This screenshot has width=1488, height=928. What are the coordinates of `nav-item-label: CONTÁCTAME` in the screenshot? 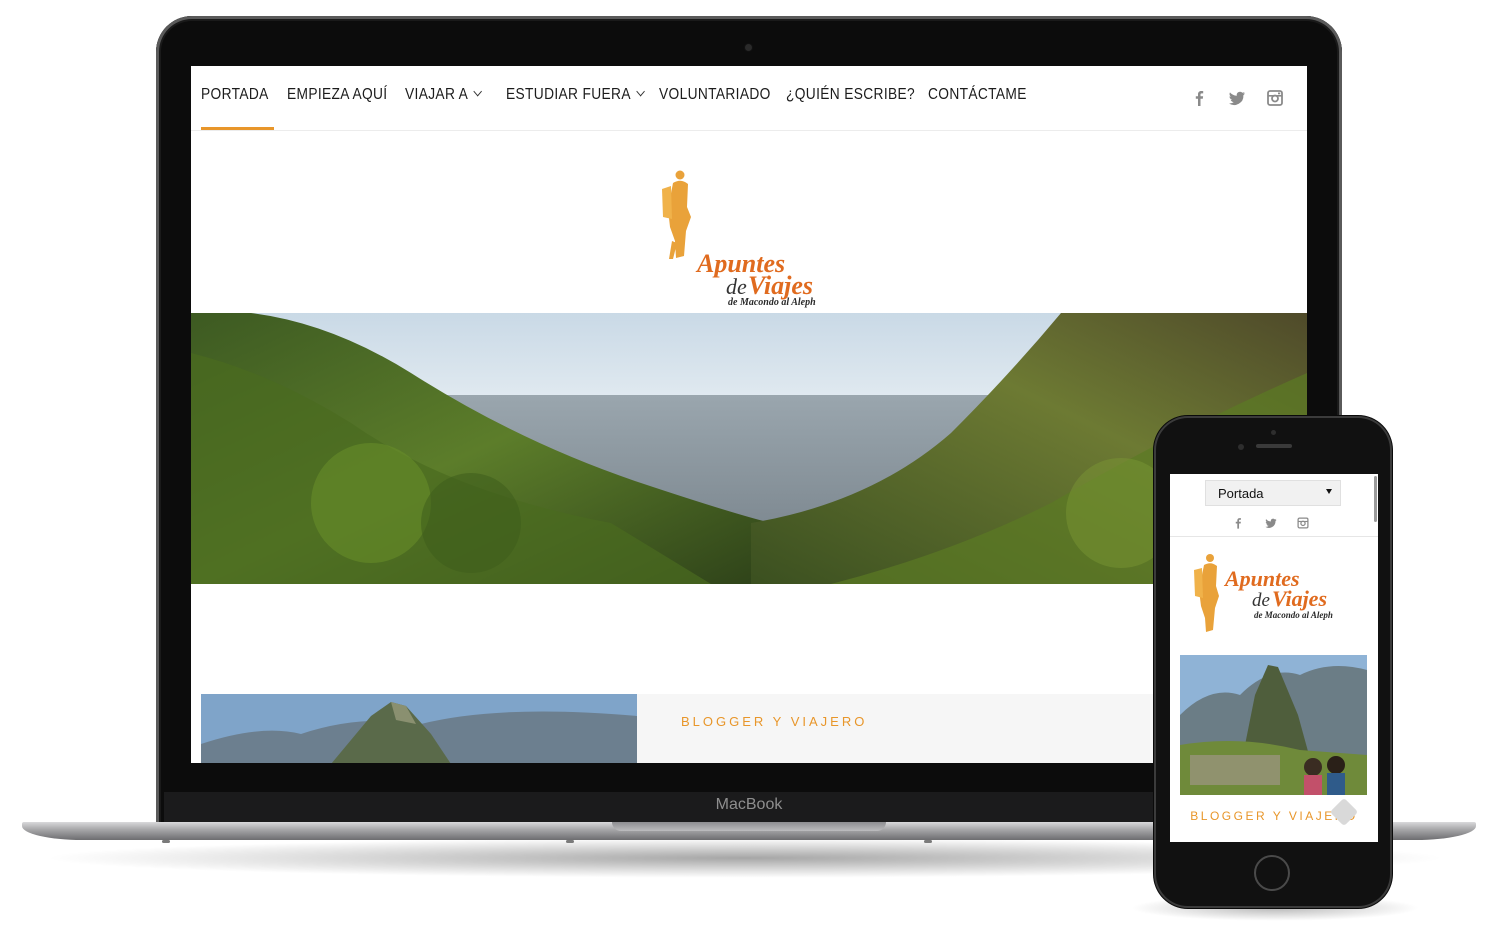 It's located at (977, 94).